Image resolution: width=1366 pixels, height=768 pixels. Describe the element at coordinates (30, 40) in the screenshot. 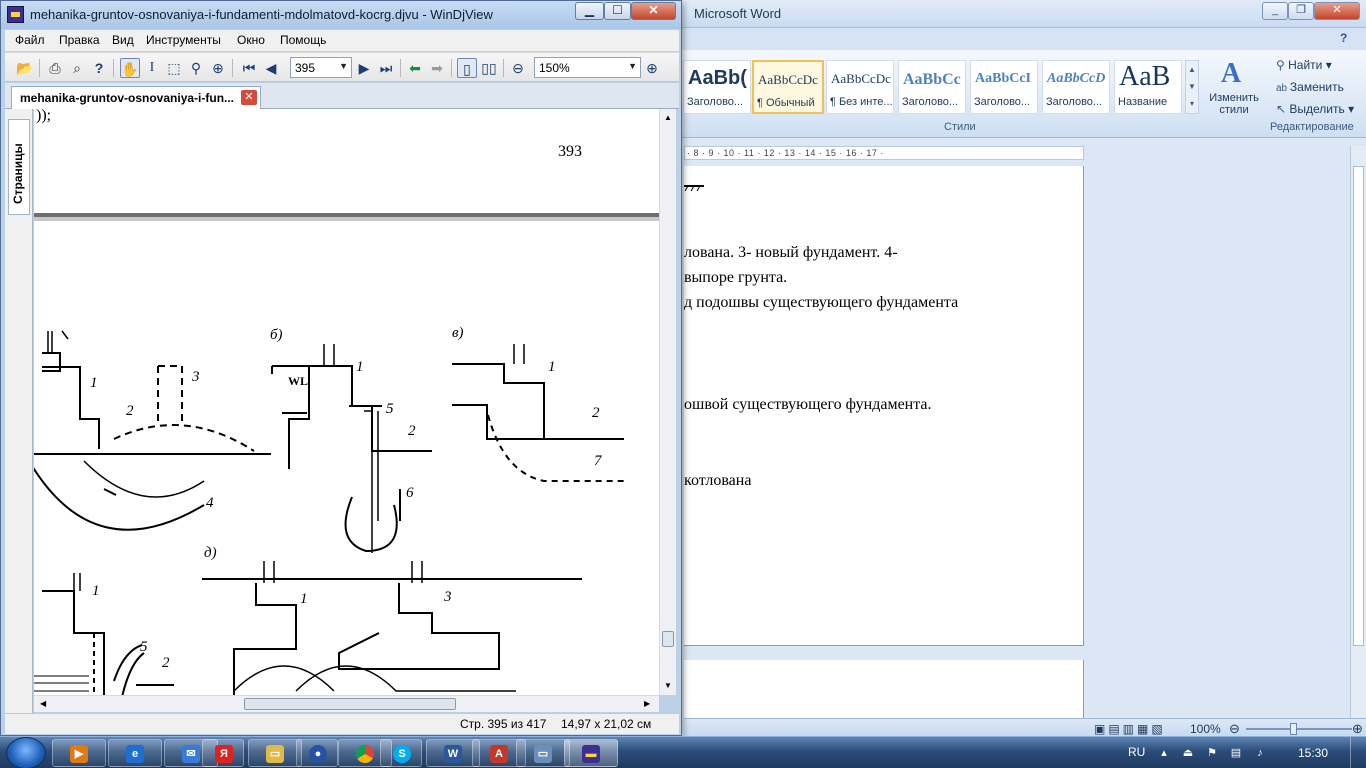

I see `menu-file: Файл` at that location.